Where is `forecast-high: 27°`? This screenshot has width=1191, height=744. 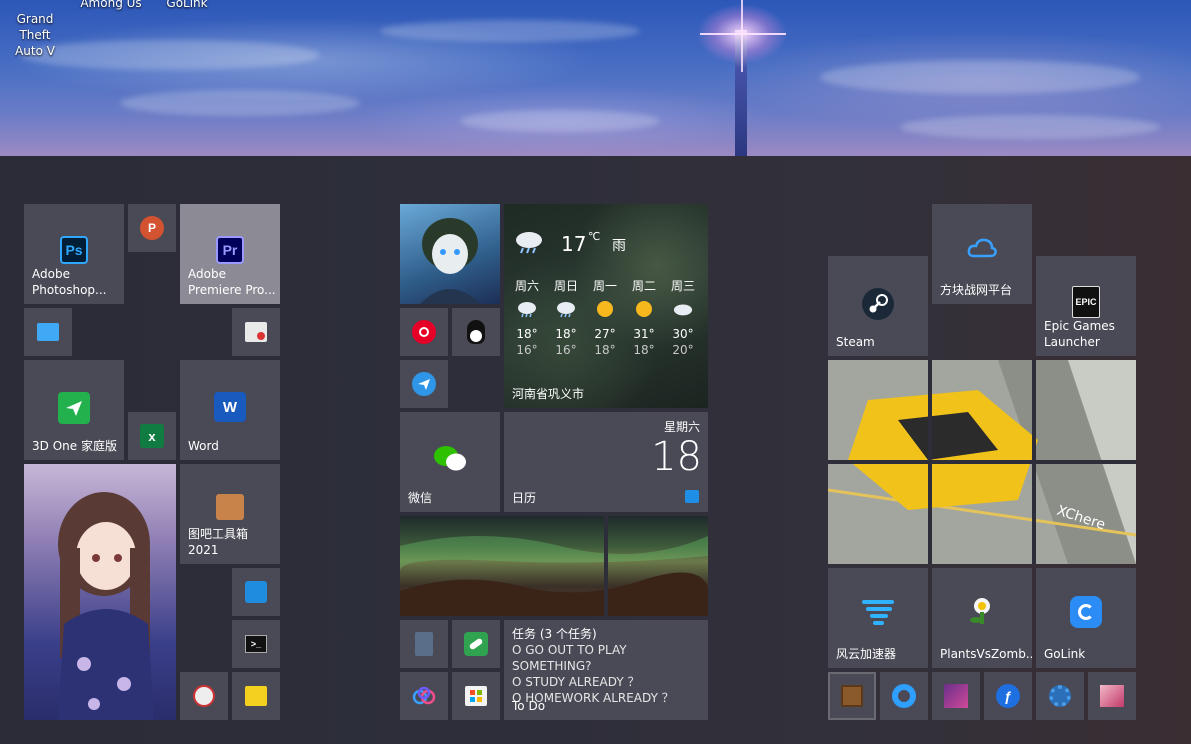
forecast-high: 27° is located at coordinates (605, 334).